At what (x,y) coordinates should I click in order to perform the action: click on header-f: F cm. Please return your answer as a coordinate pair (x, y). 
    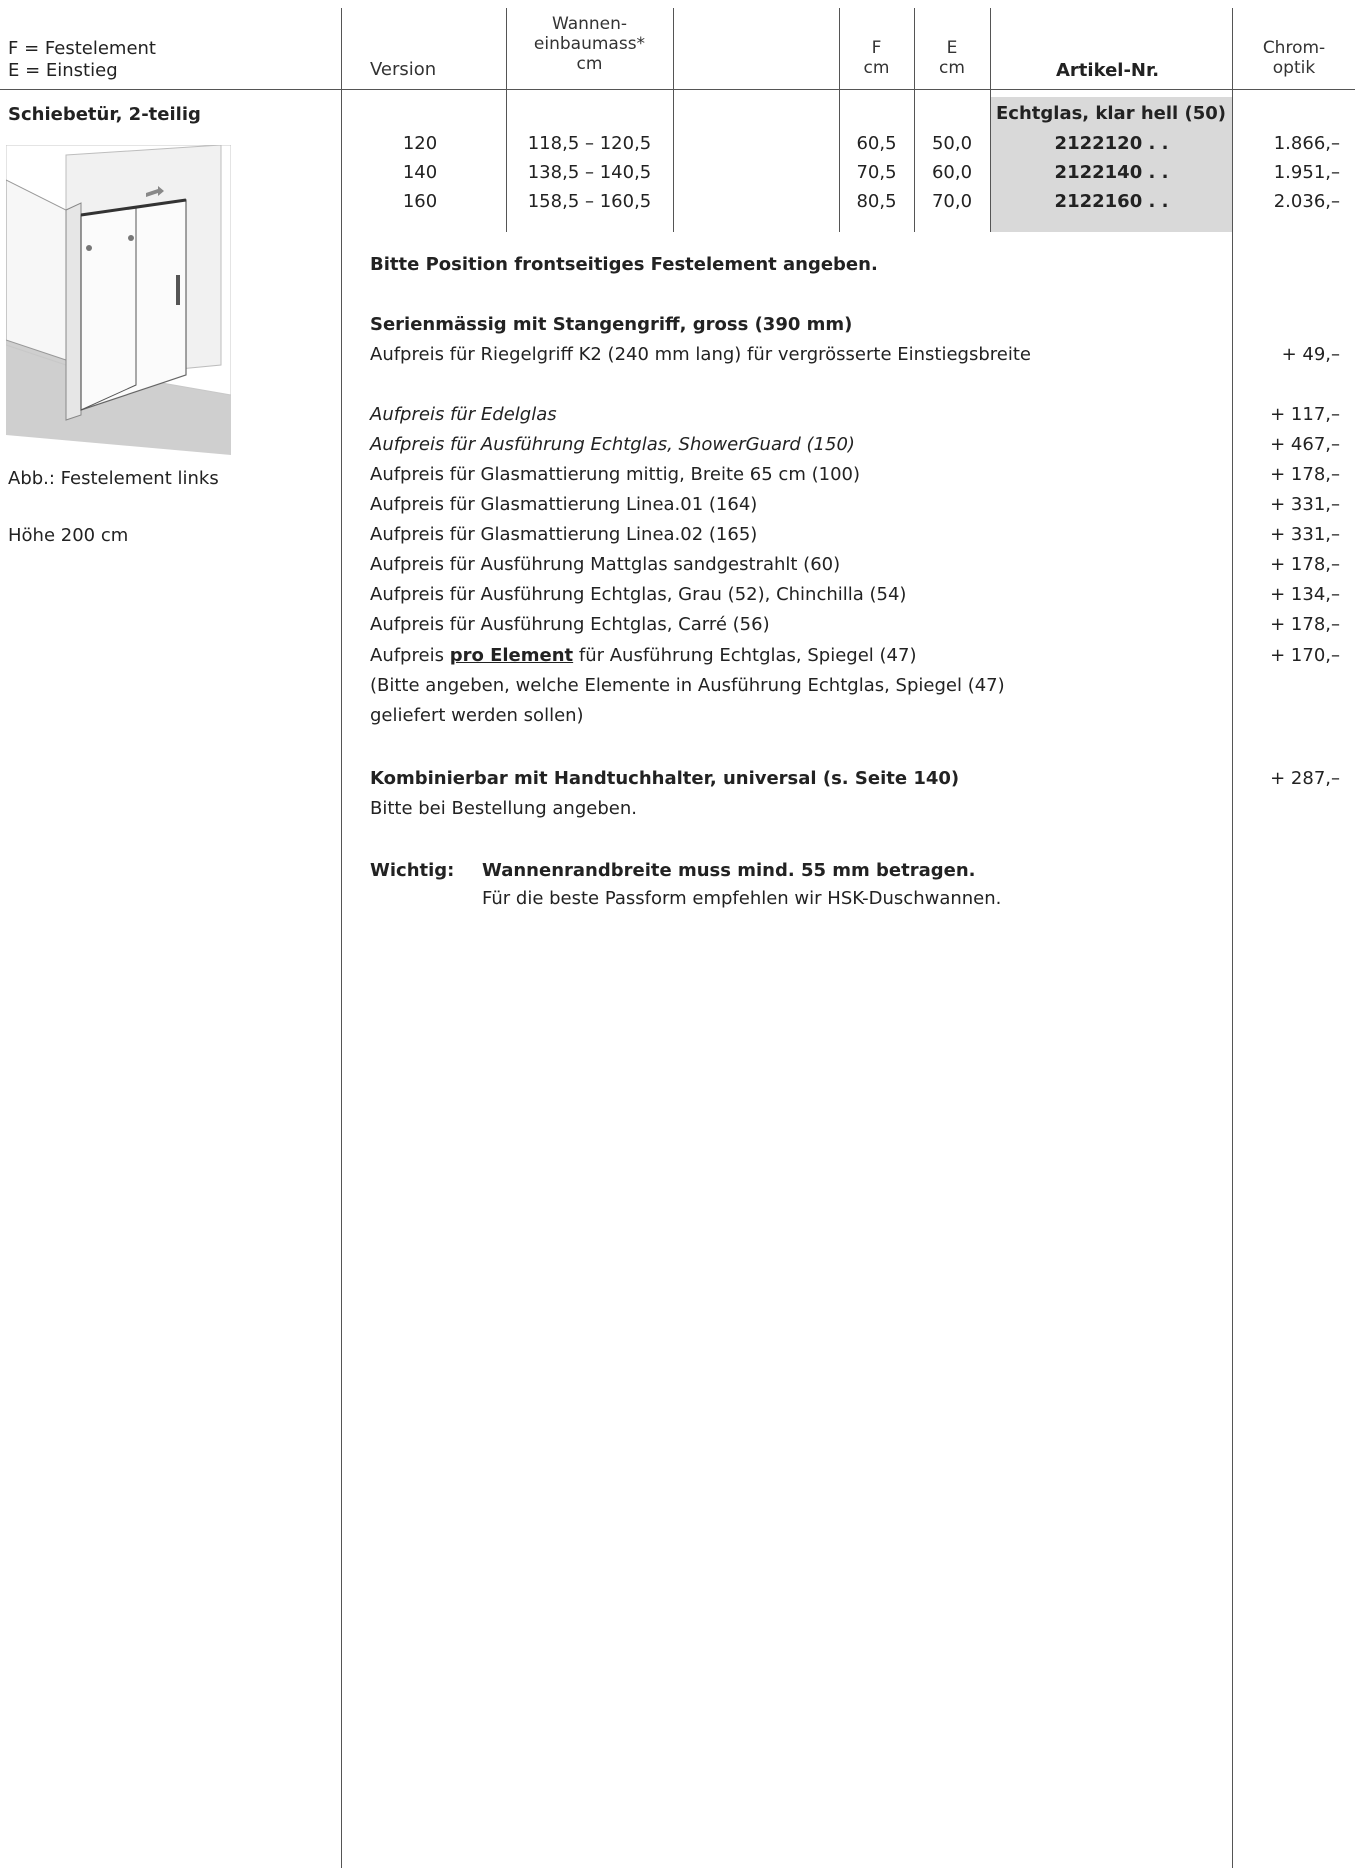
    Looking at the image, I should click on (876, 58).